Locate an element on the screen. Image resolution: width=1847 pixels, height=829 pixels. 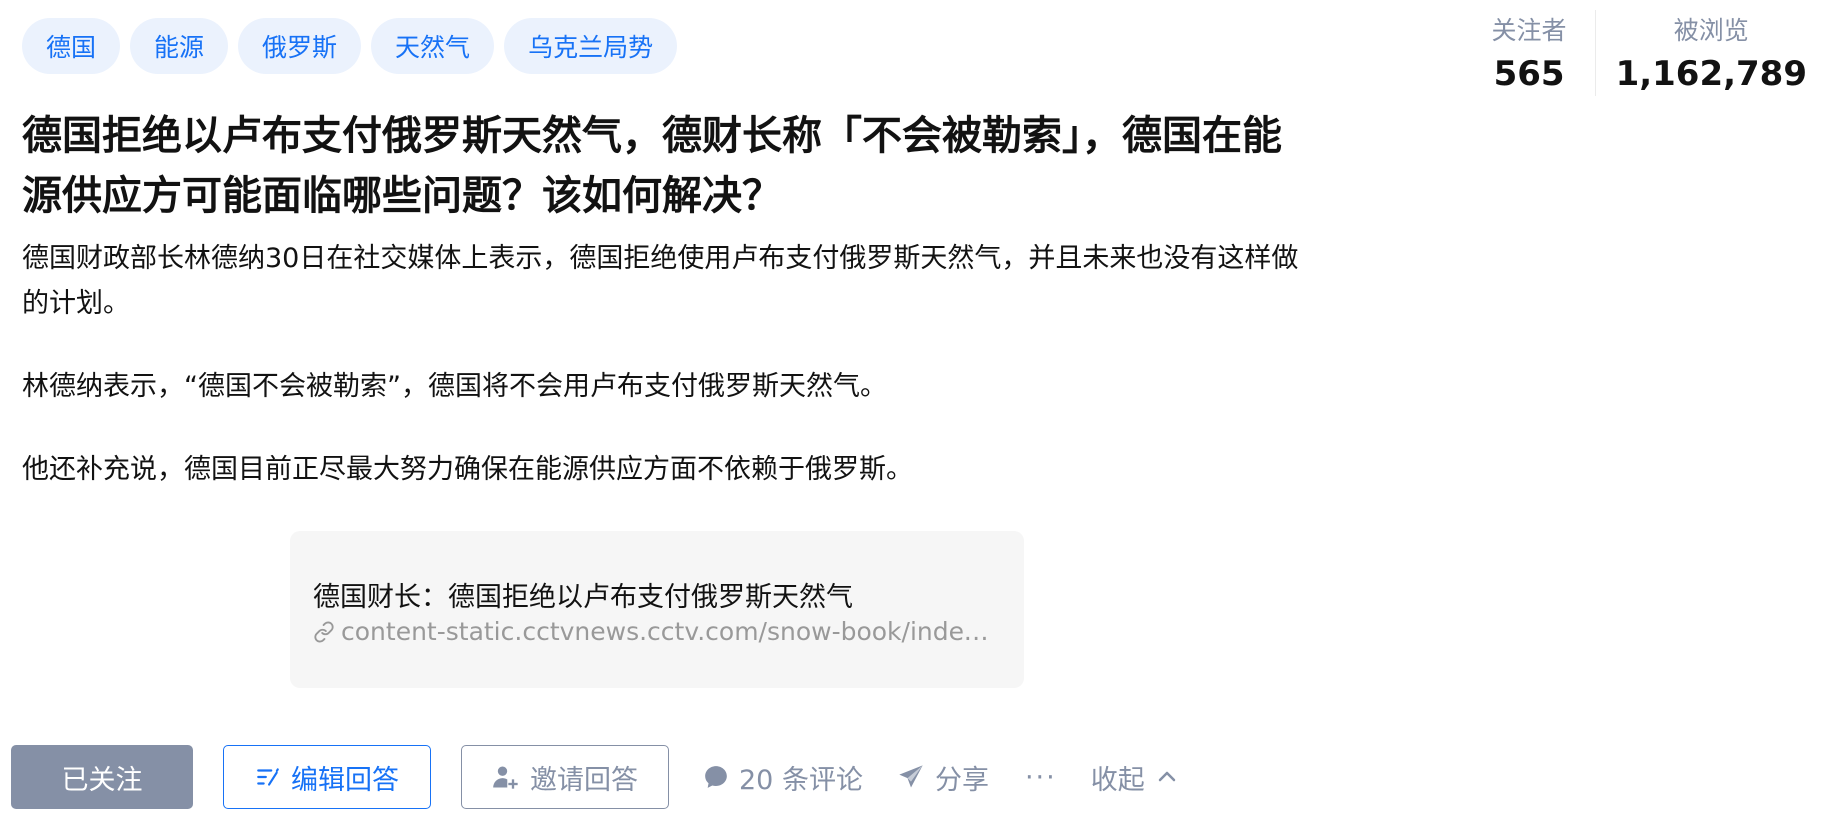
link-icon is located at coordinates (324, 631).